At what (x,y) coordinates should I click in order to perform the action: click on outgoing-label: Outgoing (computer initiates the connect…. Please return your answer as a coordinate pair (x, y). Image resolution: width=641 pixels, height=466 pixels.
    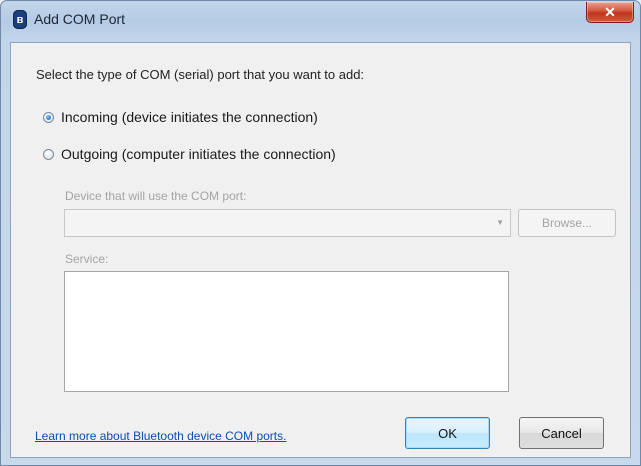
    Looking at the image, I should click on (198, 154).